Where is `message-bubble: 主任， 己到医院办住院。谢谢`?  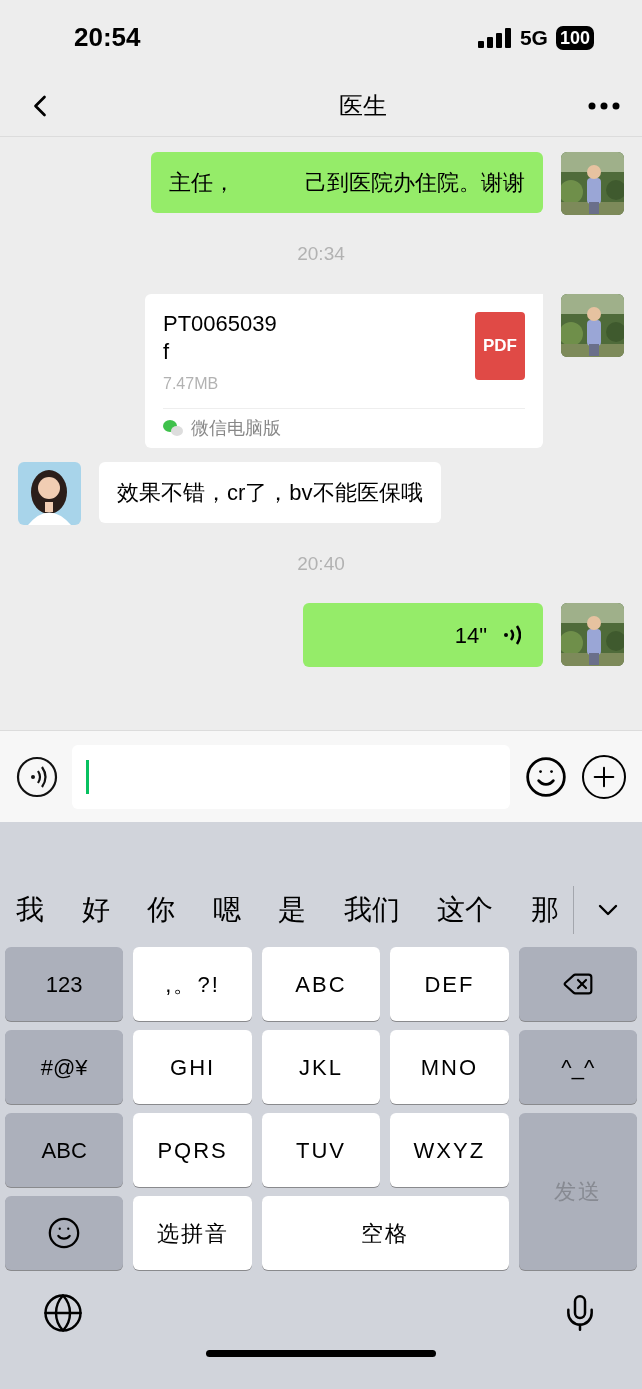
message-bubble: 主任， 己到医院办住院。谢谢 is located at coordinates (347, 182).